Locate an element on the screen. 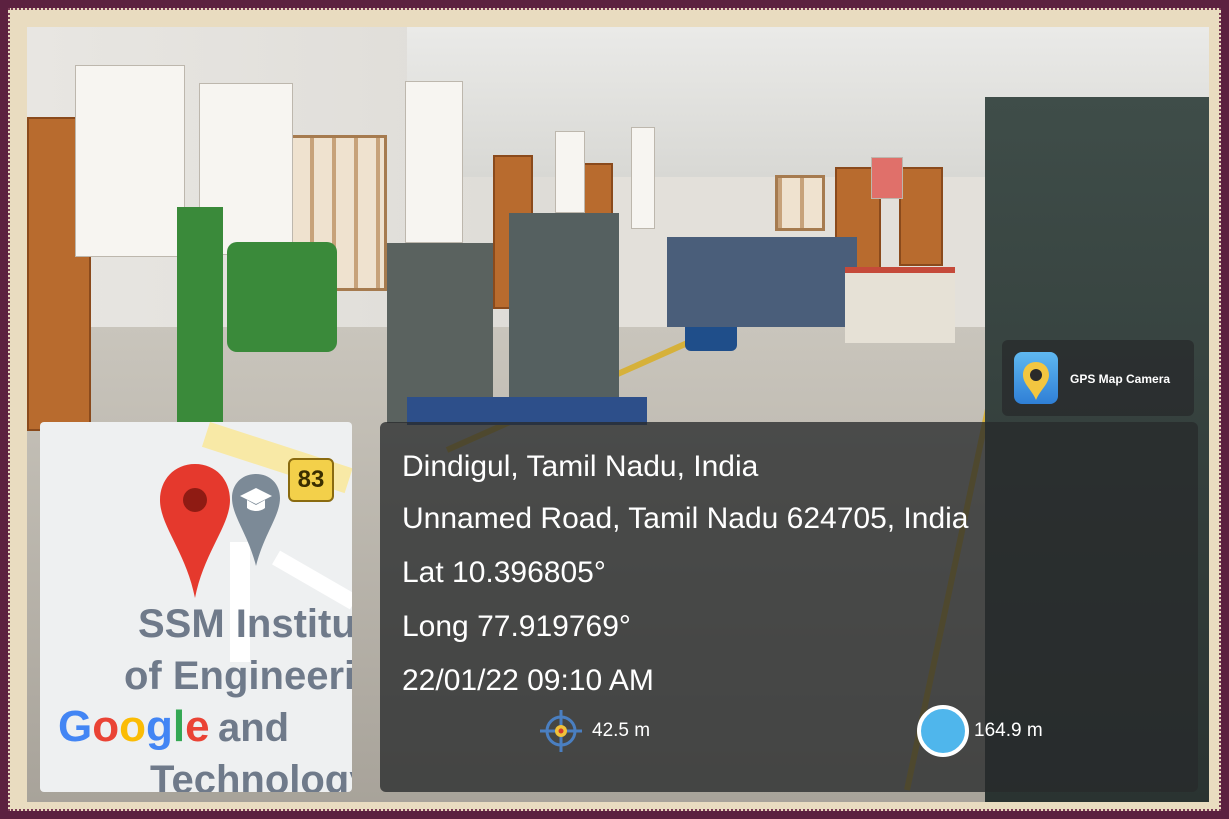 The image size is (1229, 819). lathe-row is located at coordinates (762, 282).